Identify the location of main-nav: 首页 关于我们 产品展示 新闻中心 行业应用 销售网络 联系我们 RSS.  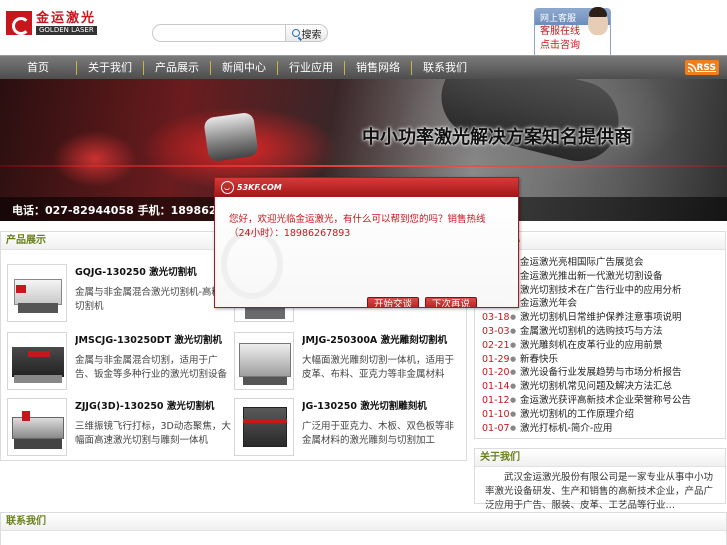
(363, 67).